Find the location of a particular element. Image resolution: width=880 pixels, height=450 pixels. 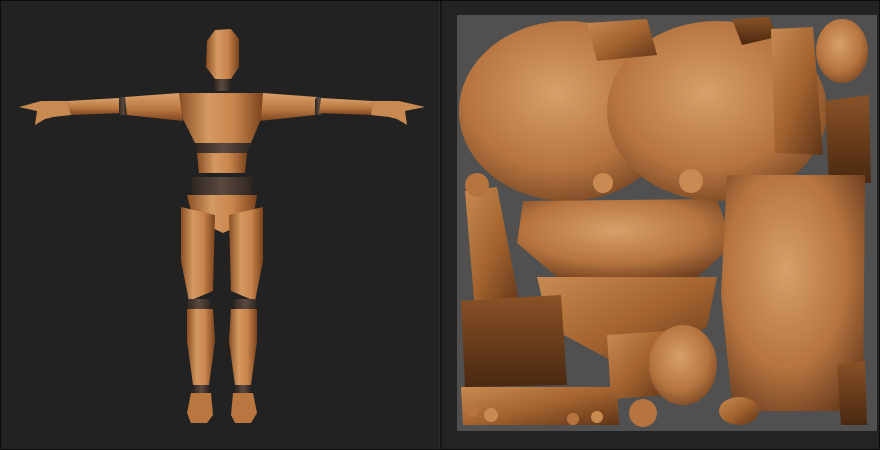

waist-joint is located at coordinates (223, 148).